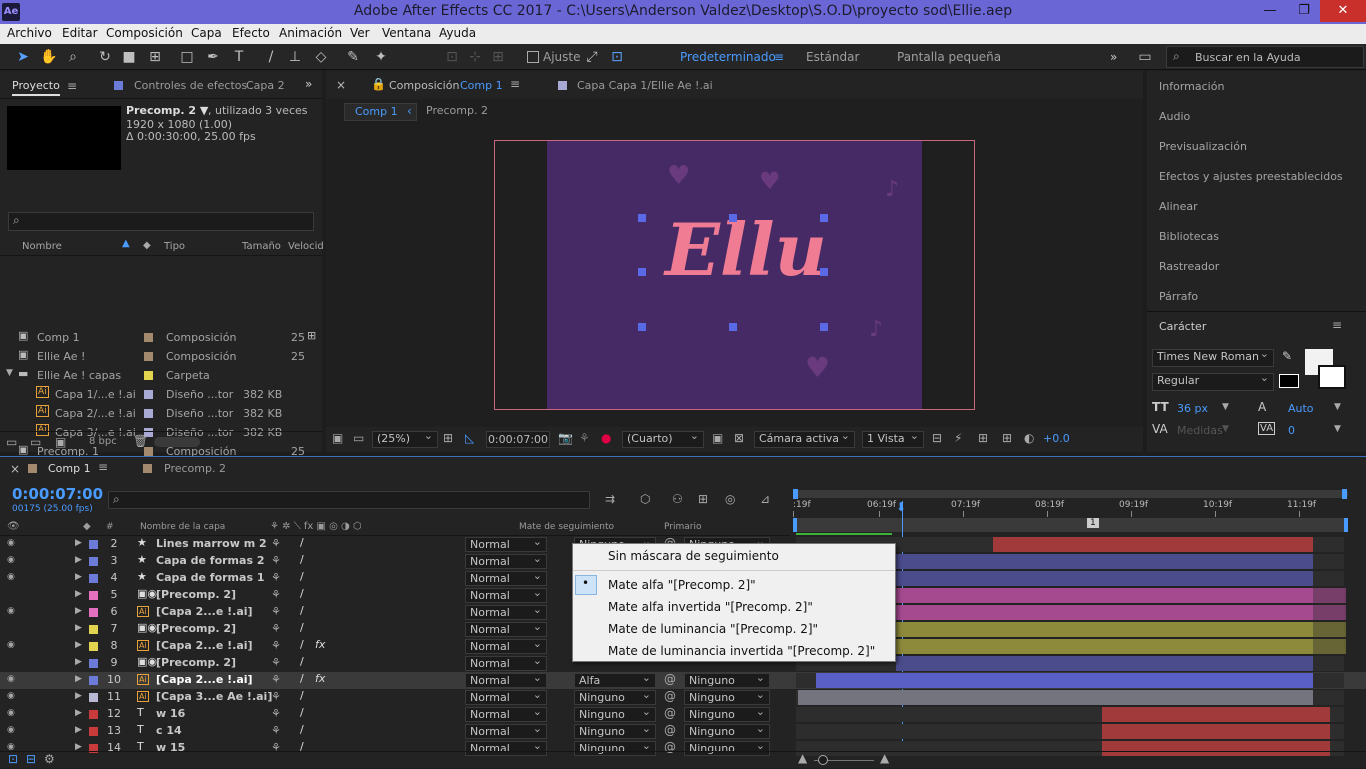 This screenshot has width=1366, height=769. What do you see at coordinates (802, 758) in the screenshot?
I see `zoom-out-icon: ▲` at bounding box center [802, 758].